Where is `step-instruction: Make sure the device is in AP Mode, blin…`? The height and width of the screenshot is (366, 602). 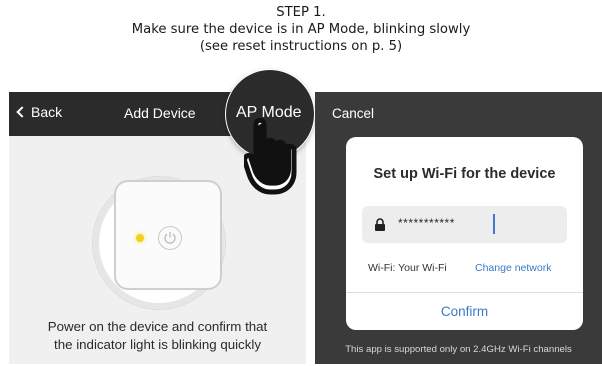
step-instruction: Make sure the device is in AP Mode, blin… is located at coordinates (301, 29).